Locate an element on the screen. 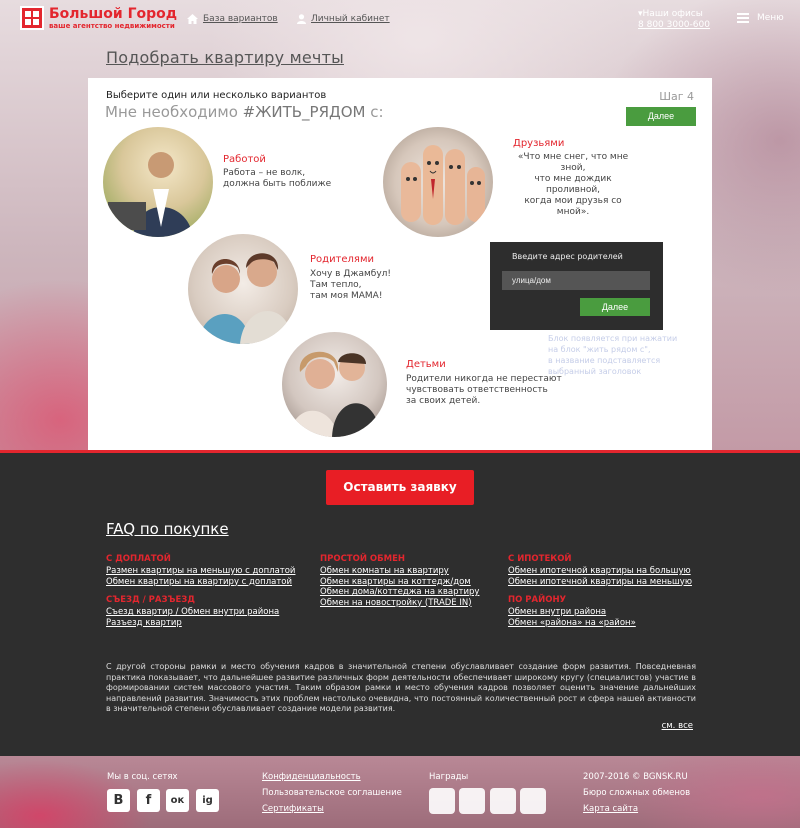  option-parents-text: Хочу в Джамбул! Там тепло, там моя МАМА! is located at coordinates (351, 285).